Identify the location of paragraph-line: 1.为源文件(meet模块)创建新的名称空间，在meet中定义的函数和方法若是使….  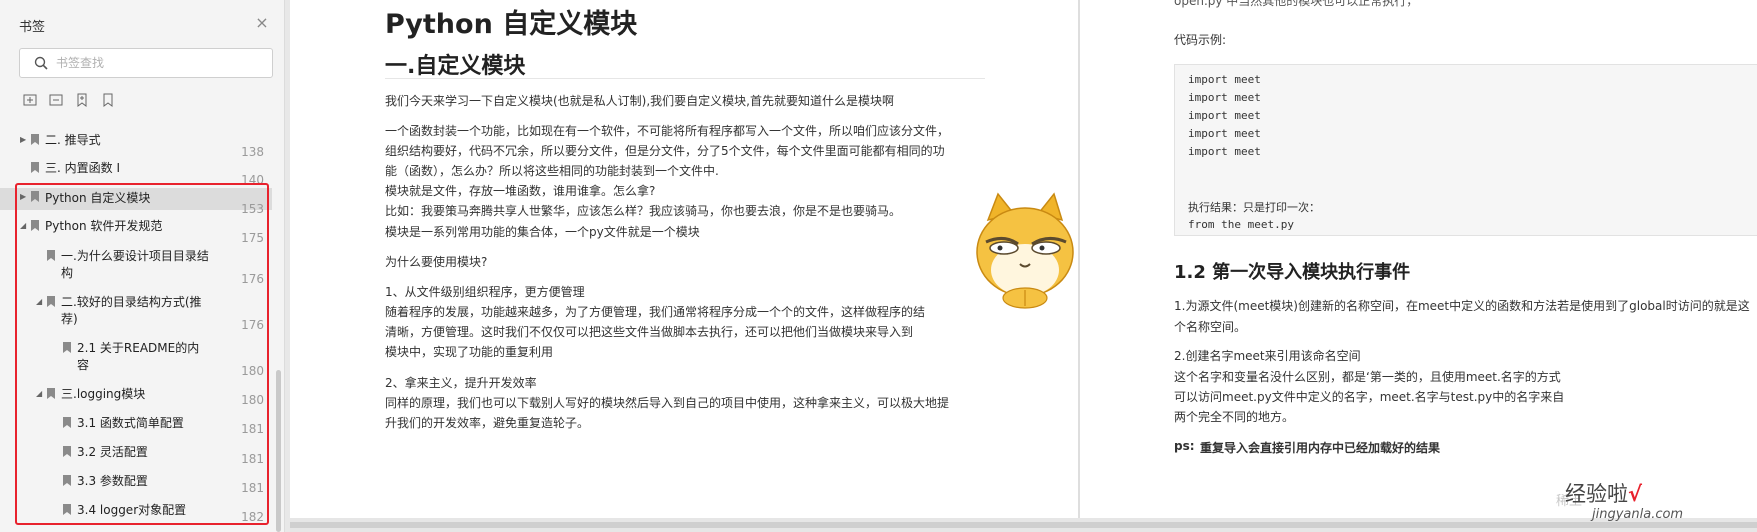
(1462, 306).